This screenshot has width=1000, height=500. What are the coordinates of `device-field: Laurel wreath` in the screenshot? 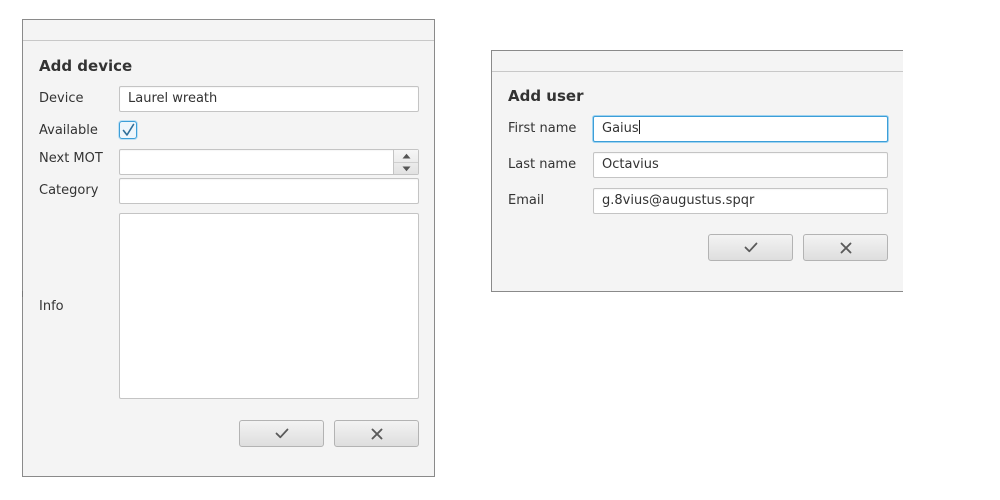 It's located at (269, 99).